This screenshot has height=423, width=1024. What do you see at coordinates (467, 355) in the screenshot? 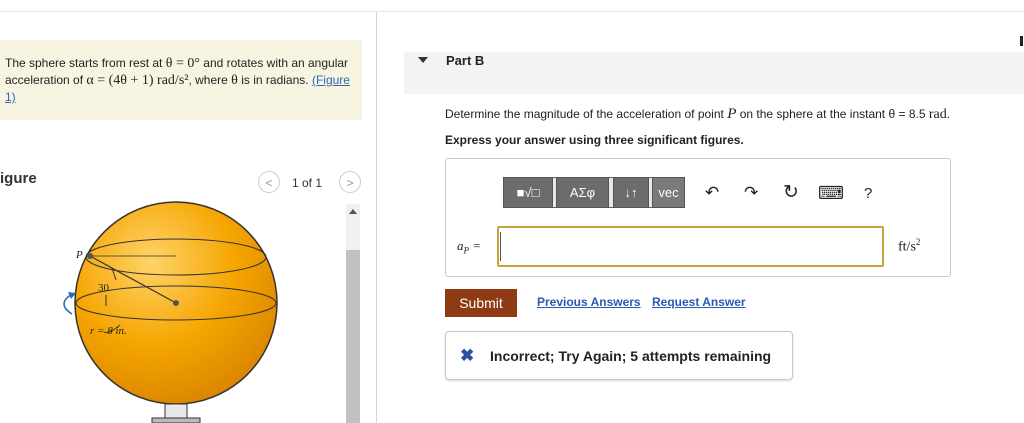
I see `incorrect-x-icon: ✖` at bounding box center [467, 355].